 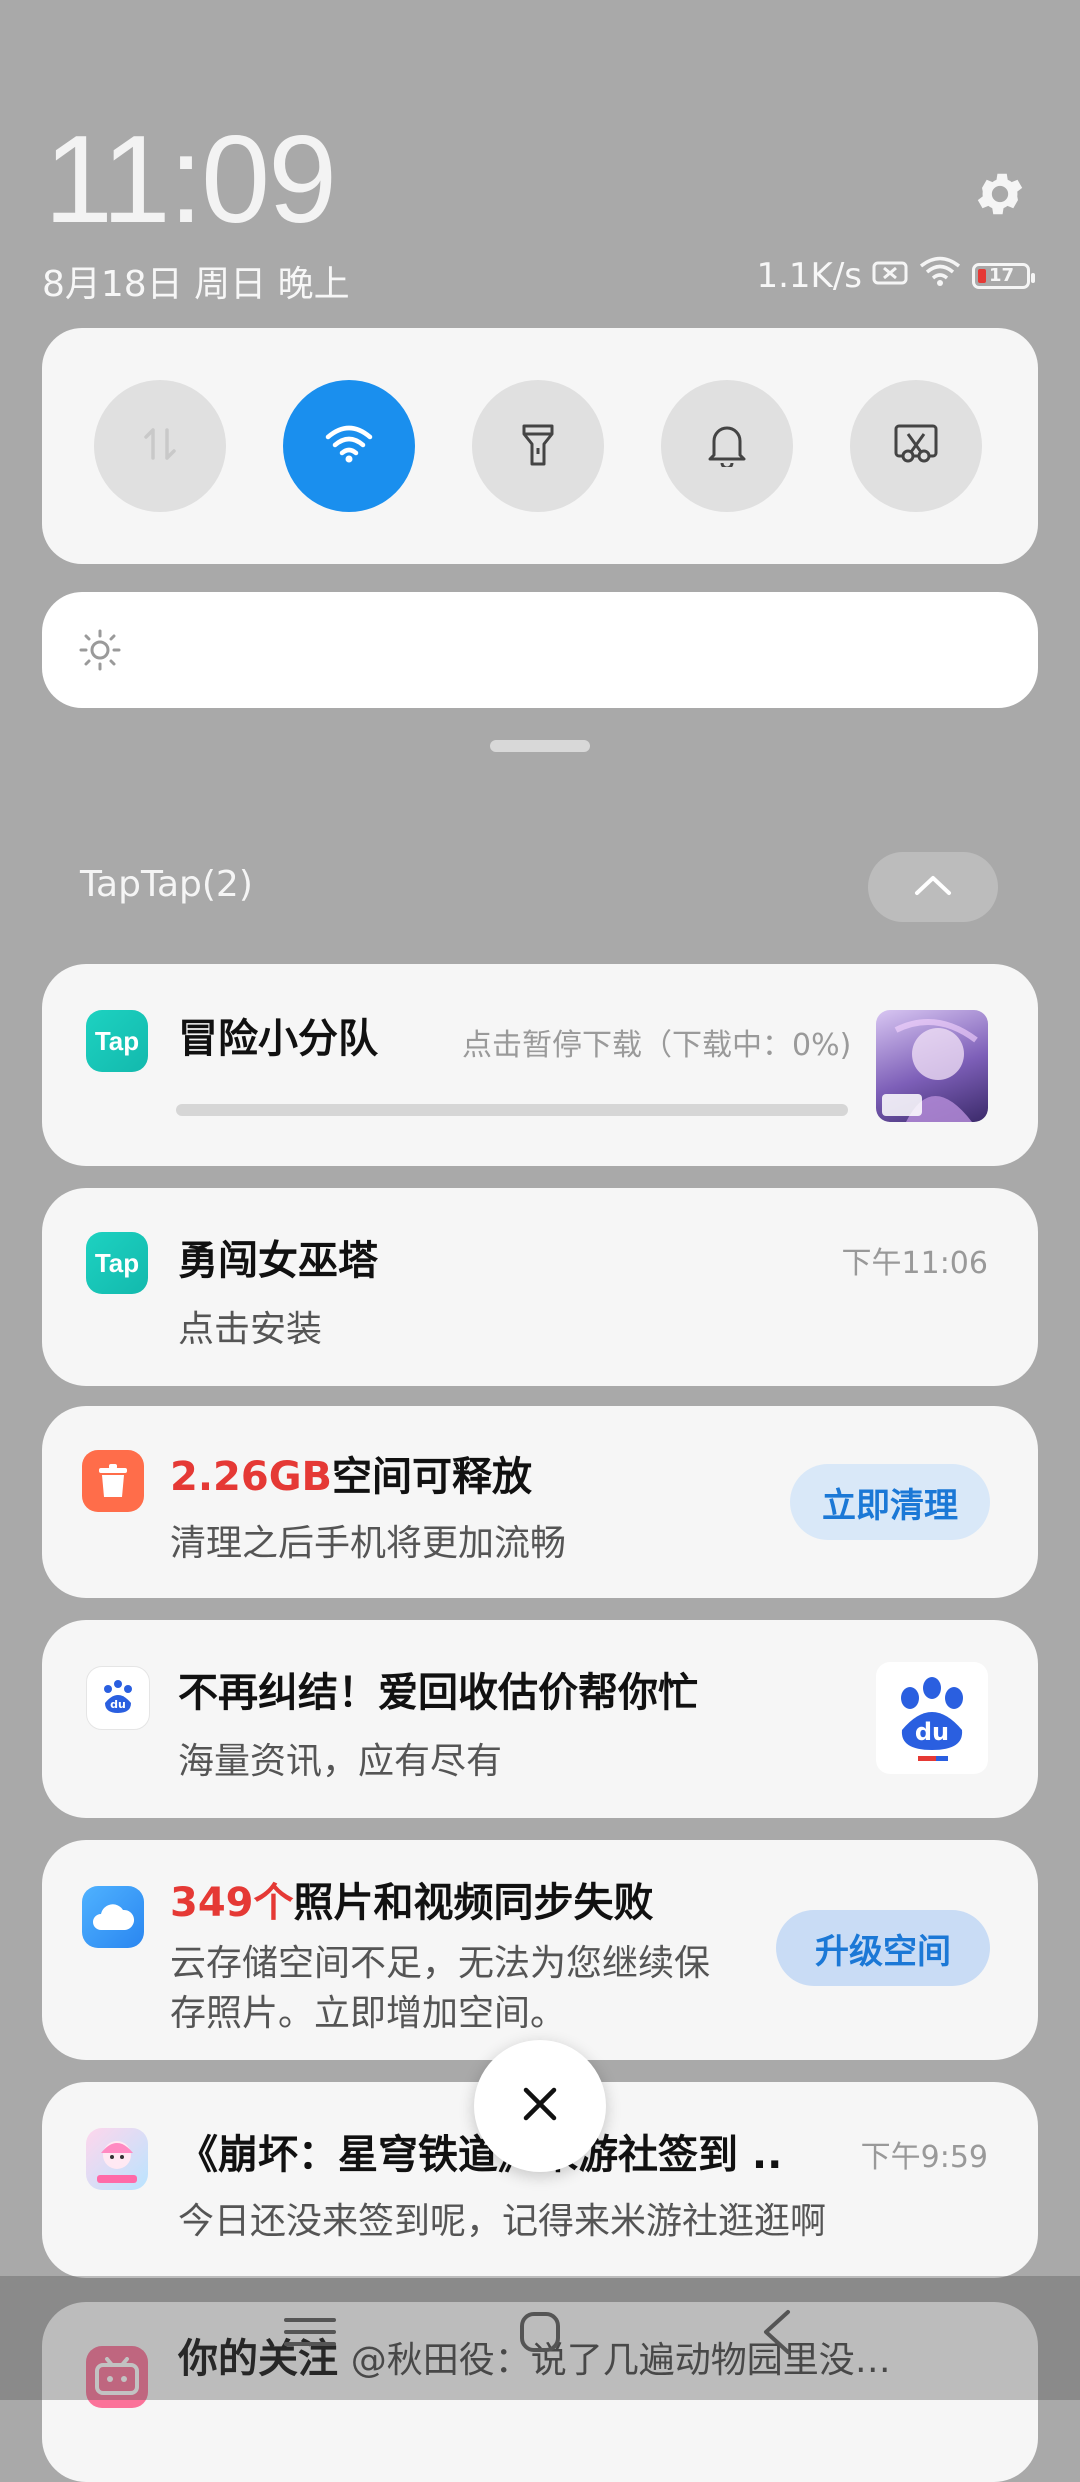 What do you see at coordinates (540, 1502) in the screenshot?
I see `notification-card-cleaner: 2.26GB空间可释放 清理之后手机将更加流畅 立即清理` at bounding box center [540, 1502].